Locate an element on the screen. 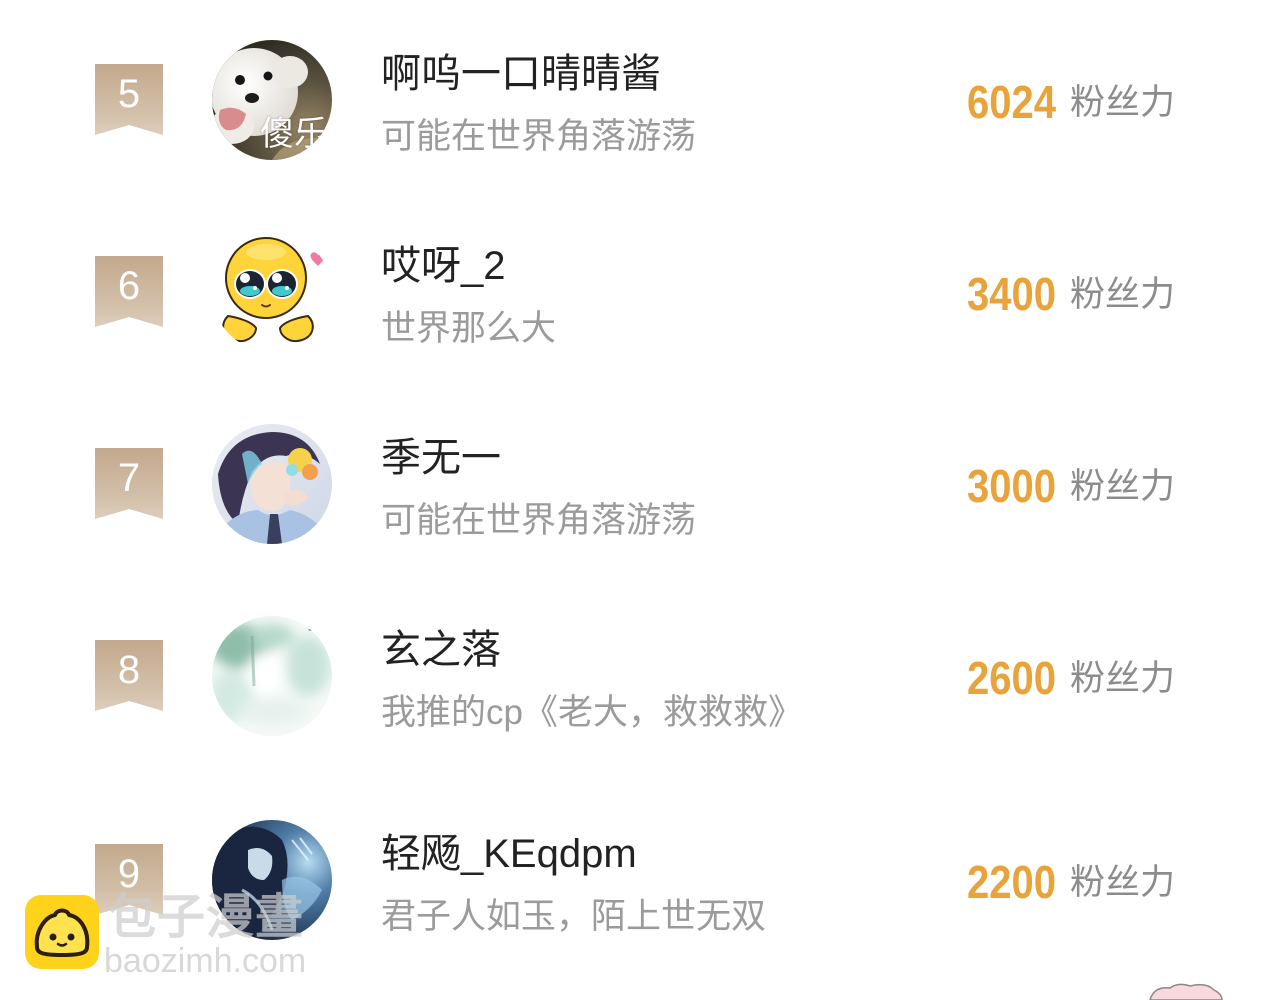 This screenshot has height=1000, width=1280. fan-power-score: 2200 is located at coordinates (1012, 882).